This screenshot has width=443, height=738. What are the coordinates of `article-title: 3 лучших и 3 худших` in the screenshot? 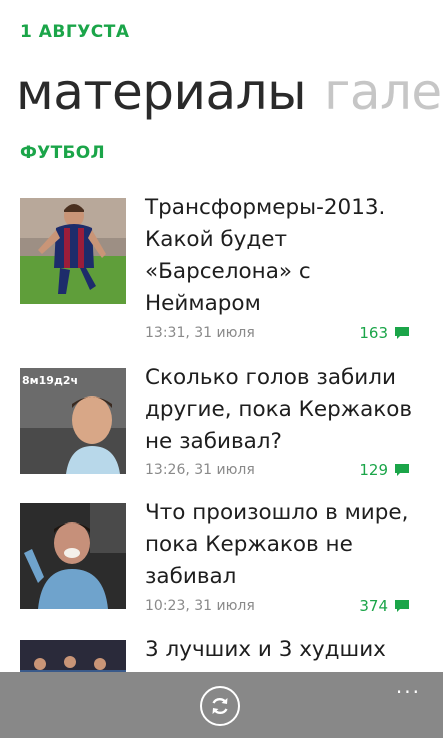 It's located at (265, 649).